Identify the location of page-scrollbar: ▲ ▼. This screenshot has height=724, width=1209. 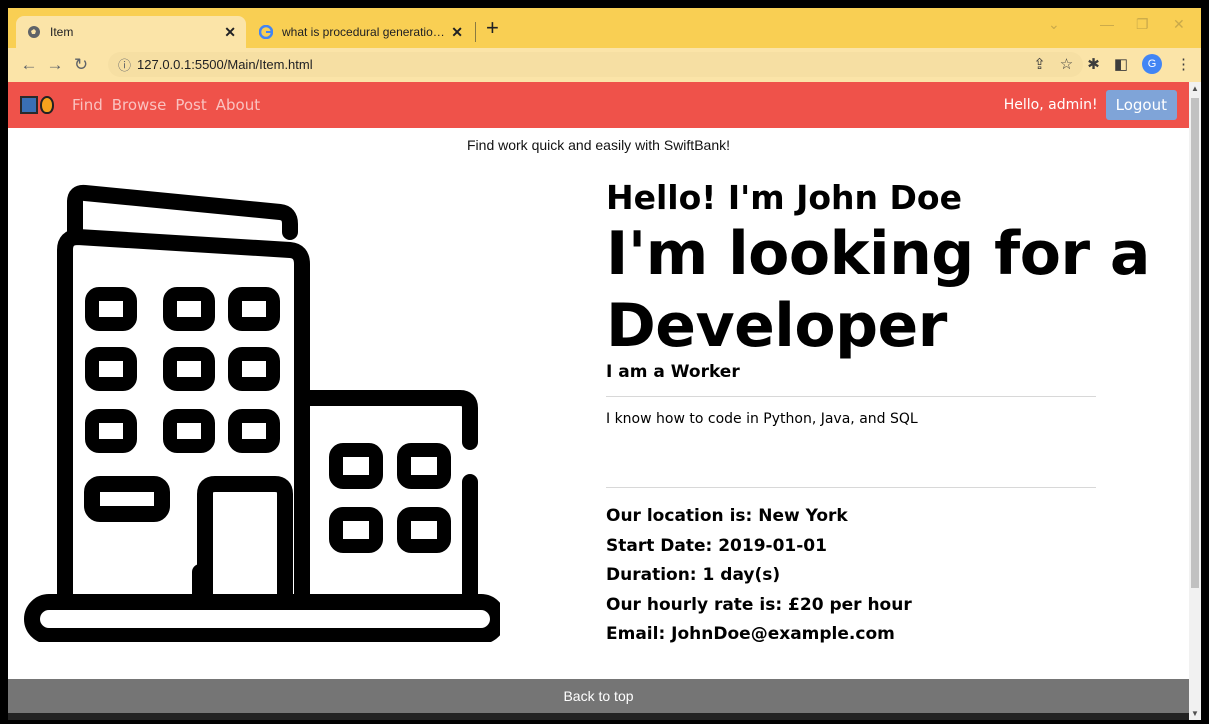
(1195, 401).